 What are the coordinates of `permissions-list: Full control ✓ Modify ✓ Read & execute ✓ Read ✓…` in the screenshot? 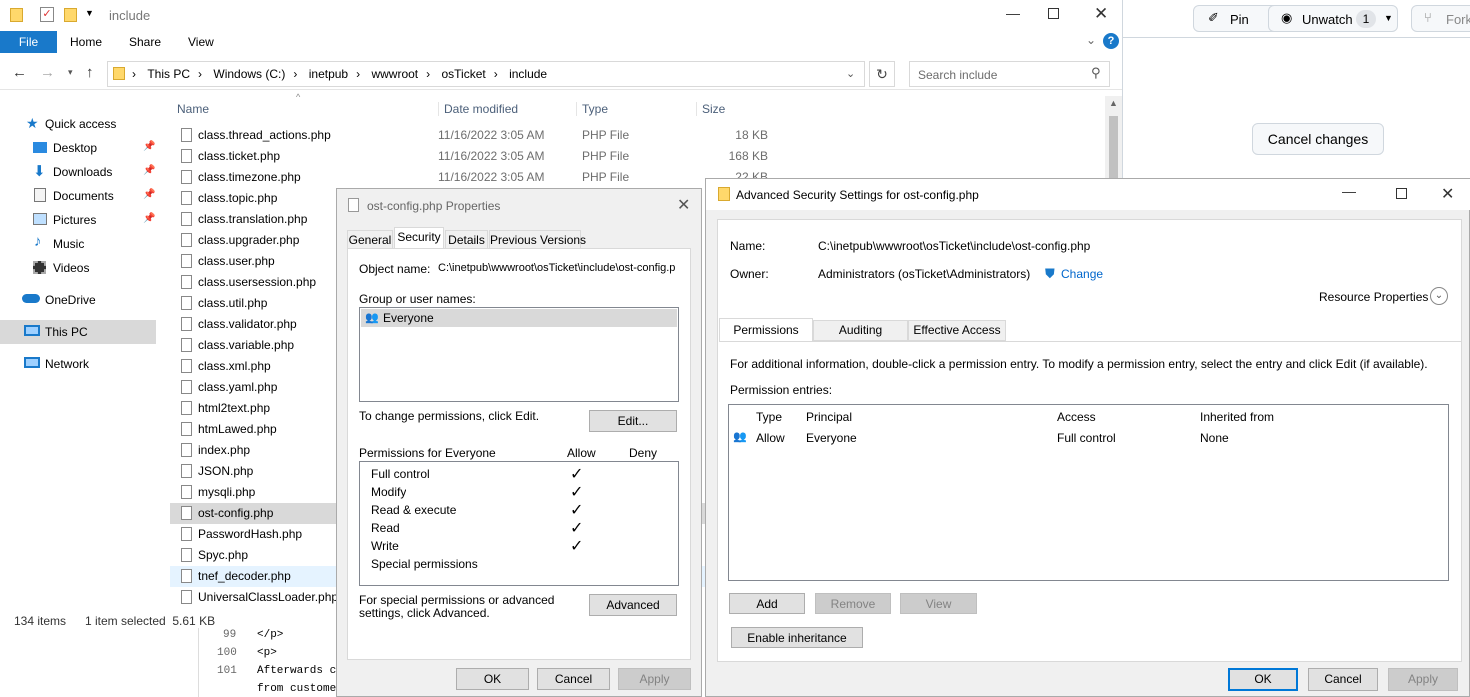 It's located at (519, 523).